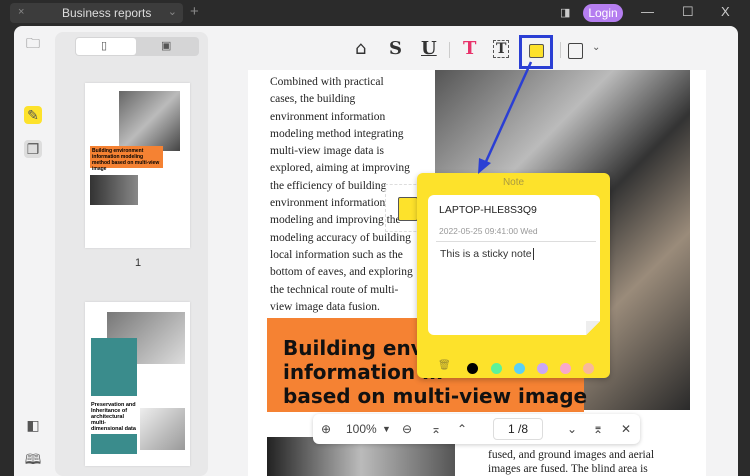  What do you see at coordinates (647, 11) in the screenshot?
I see `minimize-button: —` at bounding box center [647, 11].